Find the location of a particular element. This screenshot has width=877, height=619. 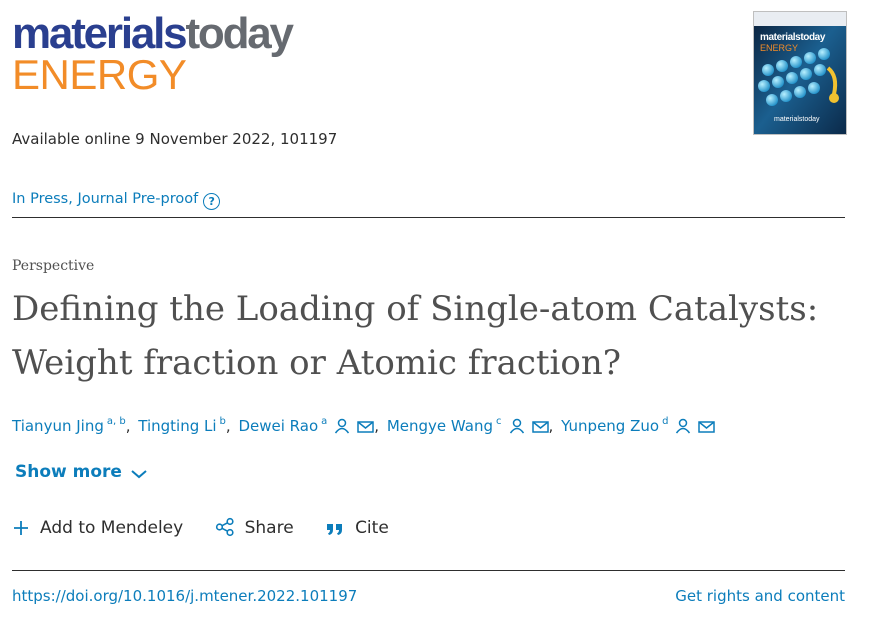

journal-logo: materialstoday is located at coordinates (153, 33).